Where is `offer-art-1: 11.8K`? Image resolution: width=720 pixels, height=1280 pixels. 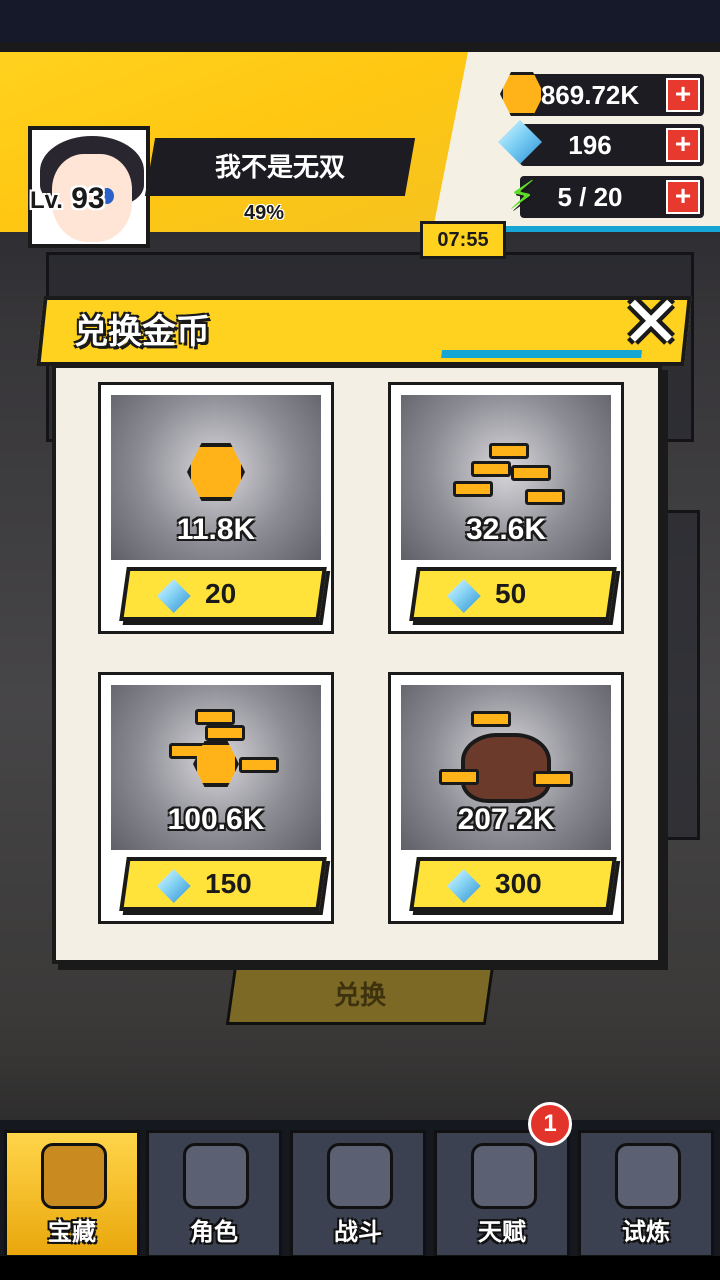
offer-art-1: 11.8K is located at coordinates (216, 477).